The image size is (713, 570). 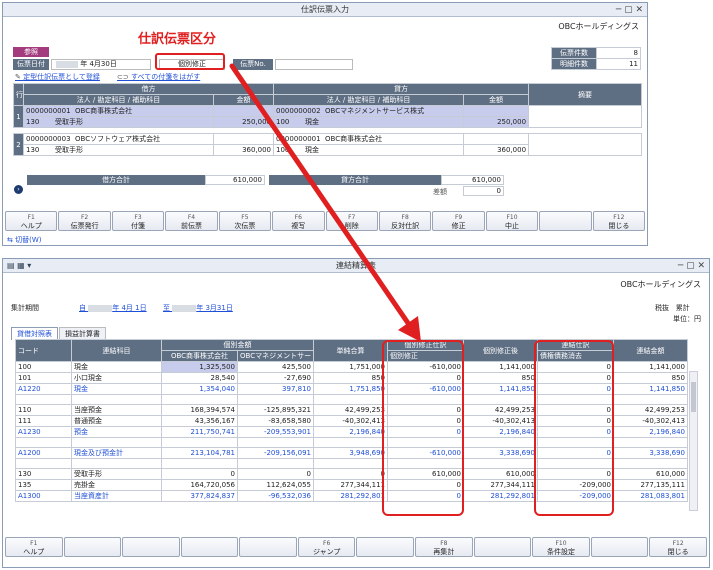 What do you see at coordinates (326, 547) in the screenshot?
I see `f6-jump-button: F6 ジャンプ` at bounding box center [326, 547].